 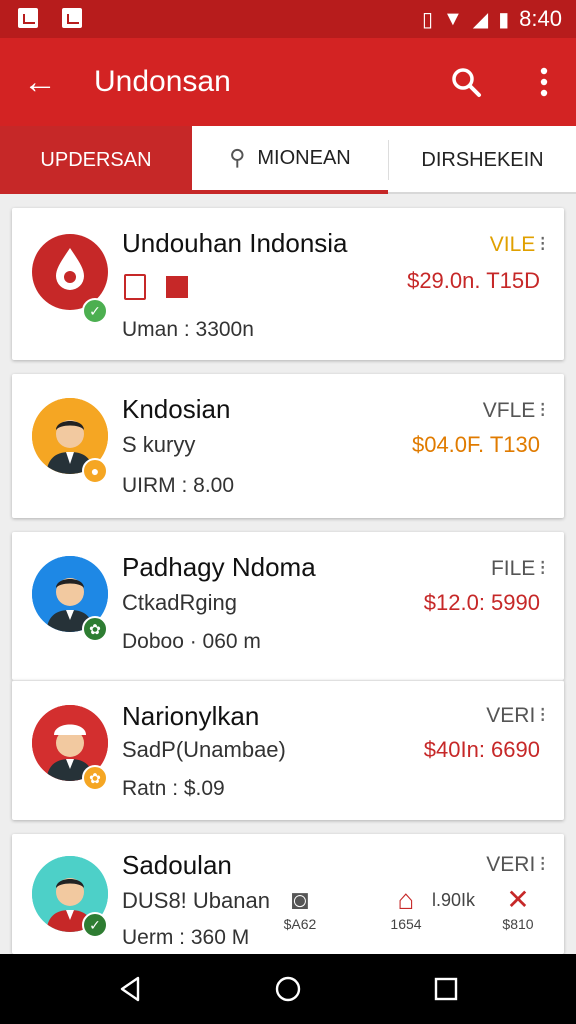 I want to click on battery-icon: ▮, so click(x=504, y=19).